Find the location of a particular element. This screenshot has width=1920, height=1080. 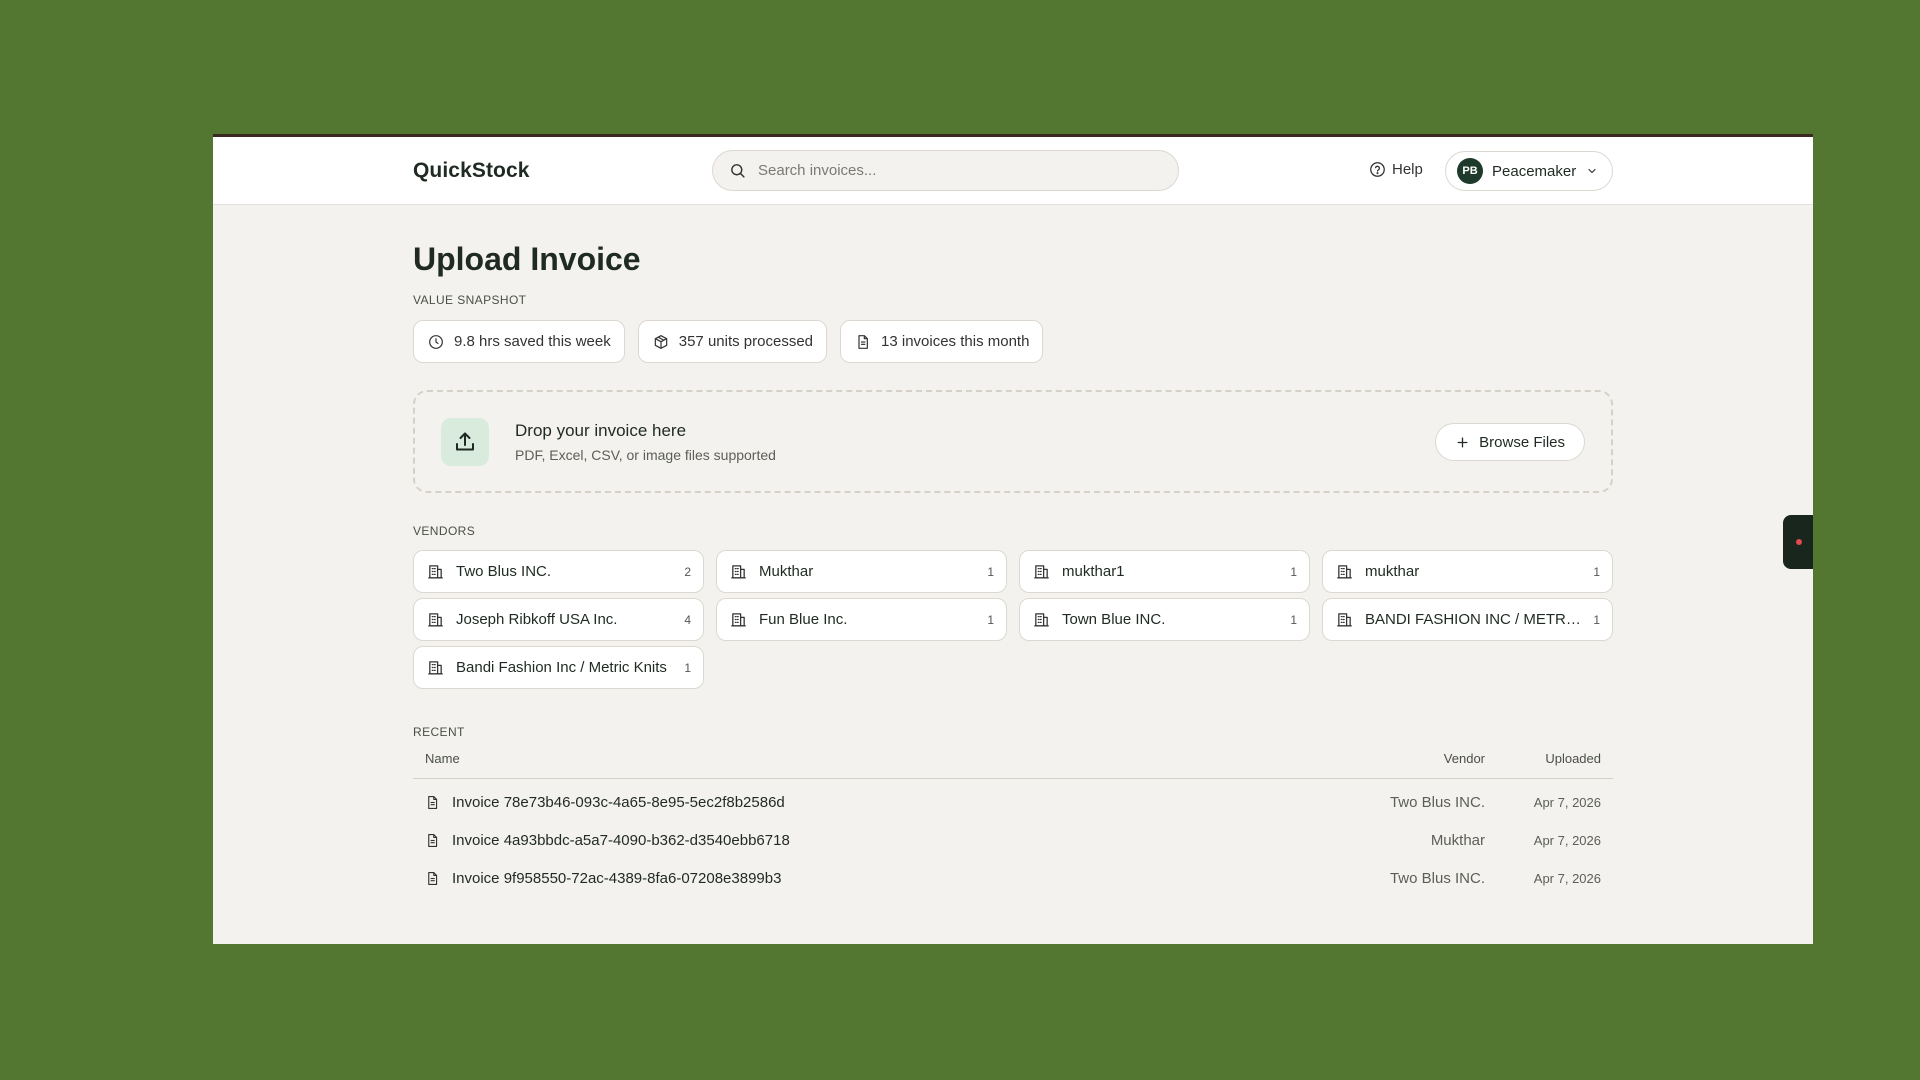

browse-files-button: Browse Files is located at coordinates (1510, 442).